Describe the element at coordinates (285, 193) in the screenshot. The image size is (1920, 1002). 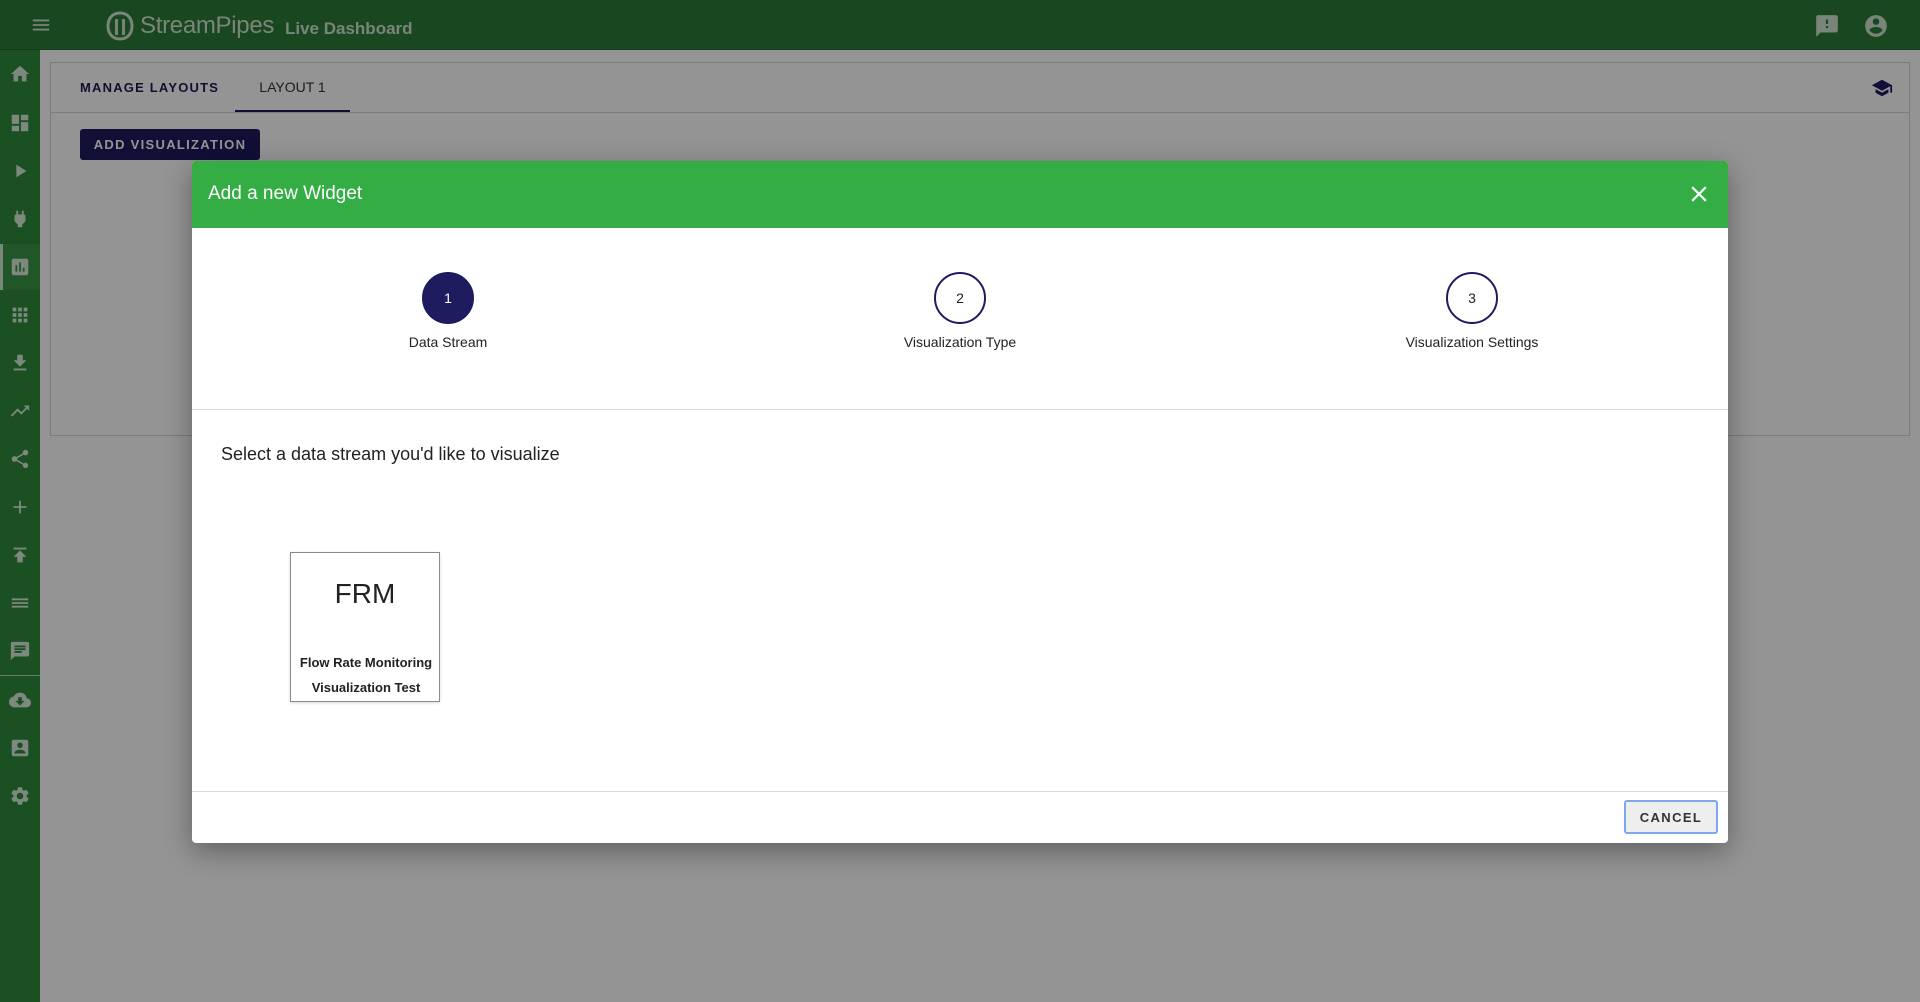
I see `dialog-title: Add a new Widget` at that location.